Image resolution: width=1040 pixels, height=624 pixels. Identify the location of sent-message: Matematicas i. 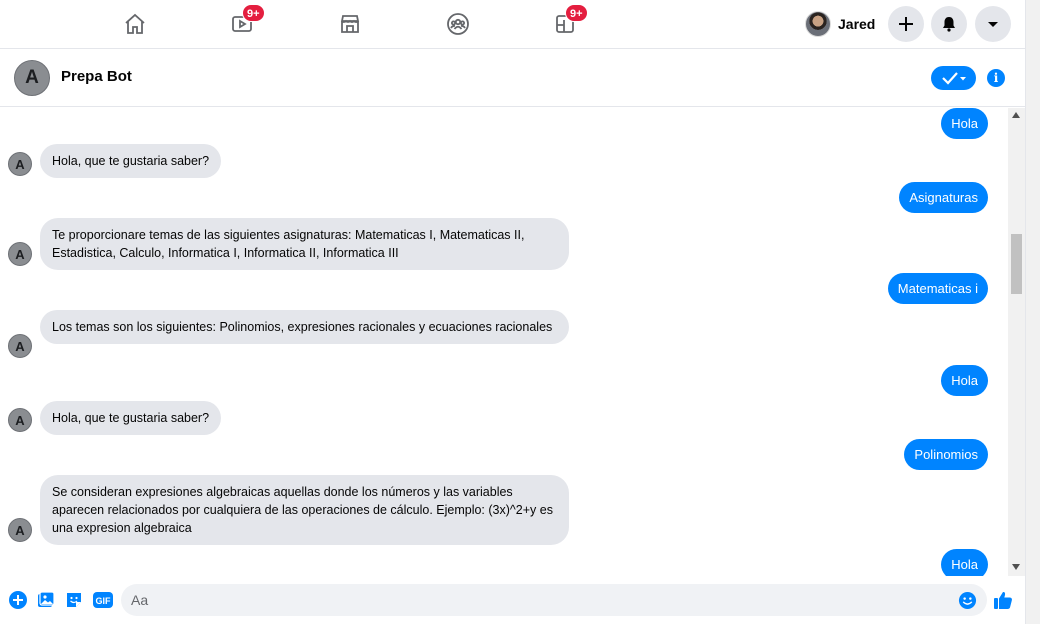
(937, 288).